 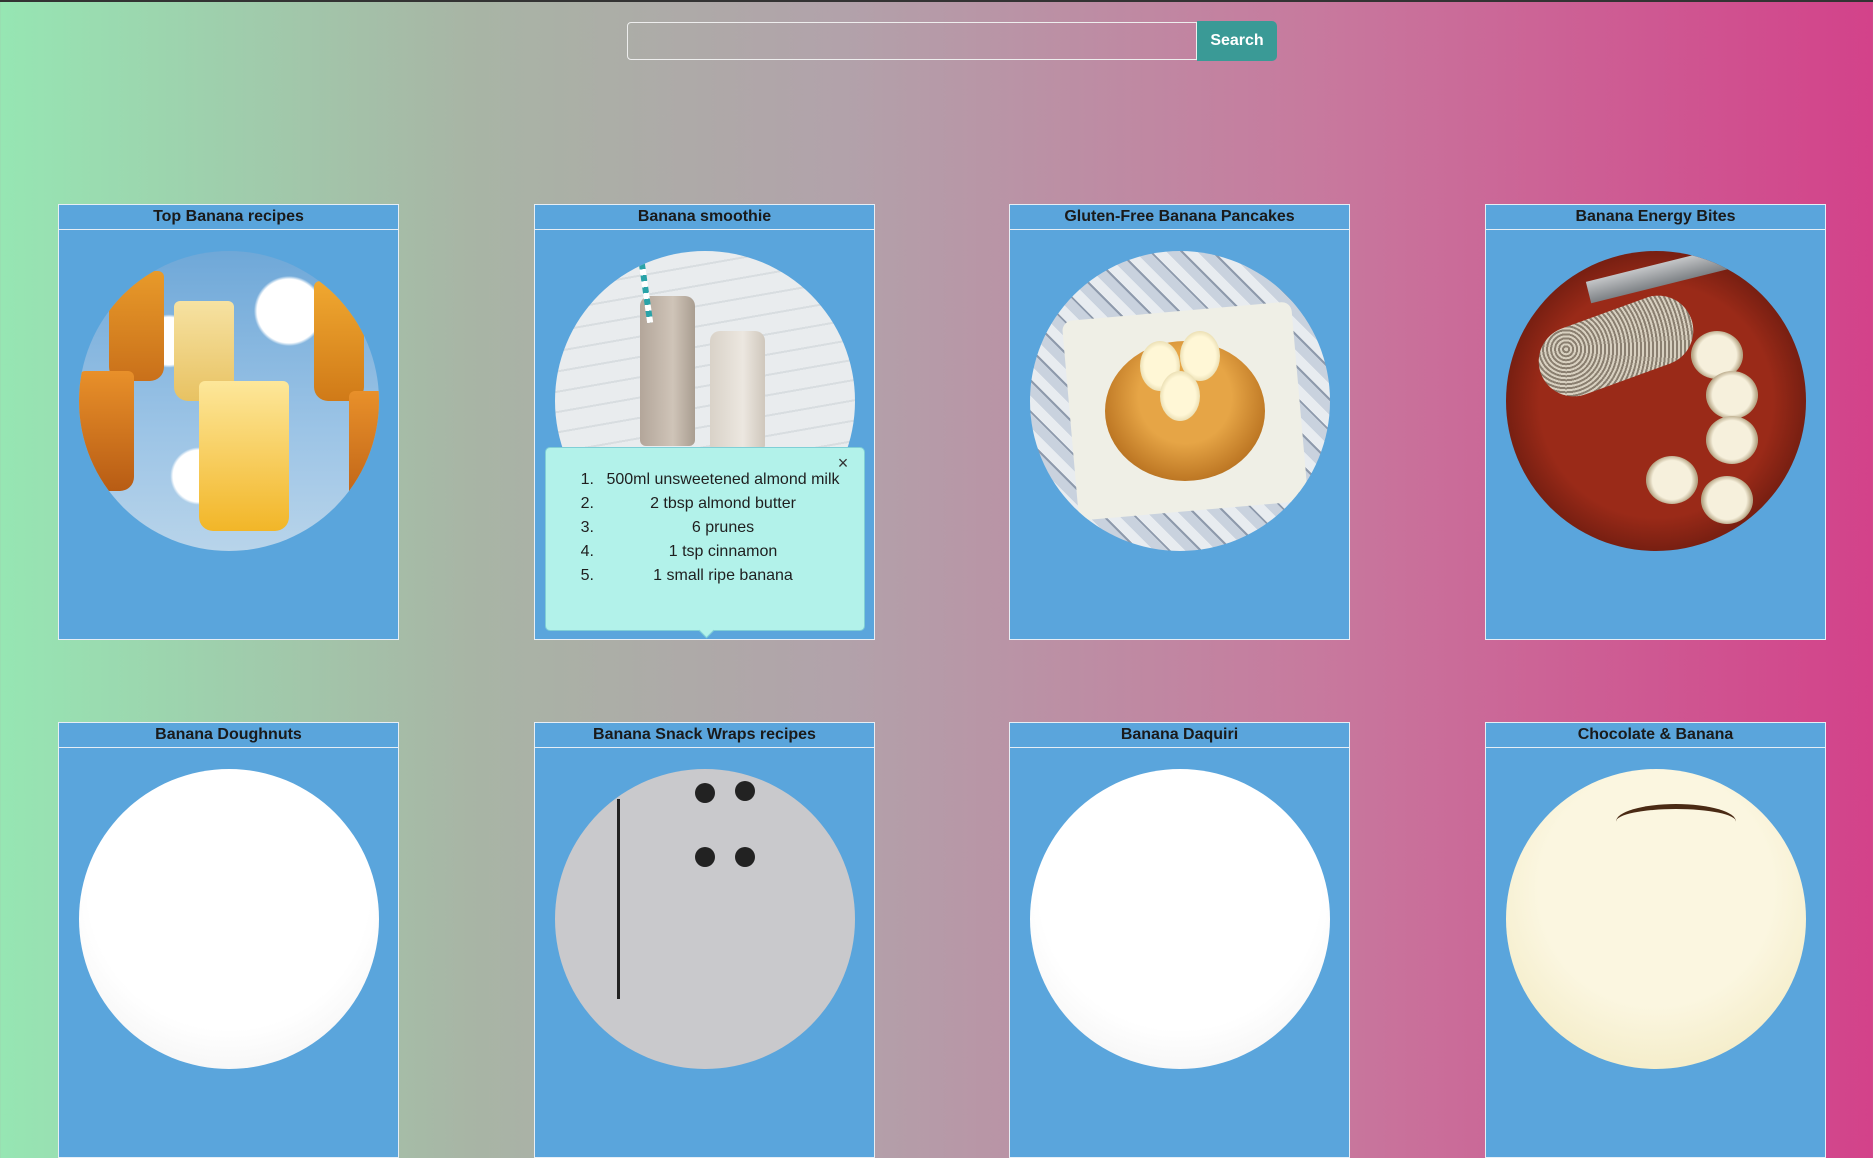 I want to click on search-bar: Search, so click(x=952, y=41).